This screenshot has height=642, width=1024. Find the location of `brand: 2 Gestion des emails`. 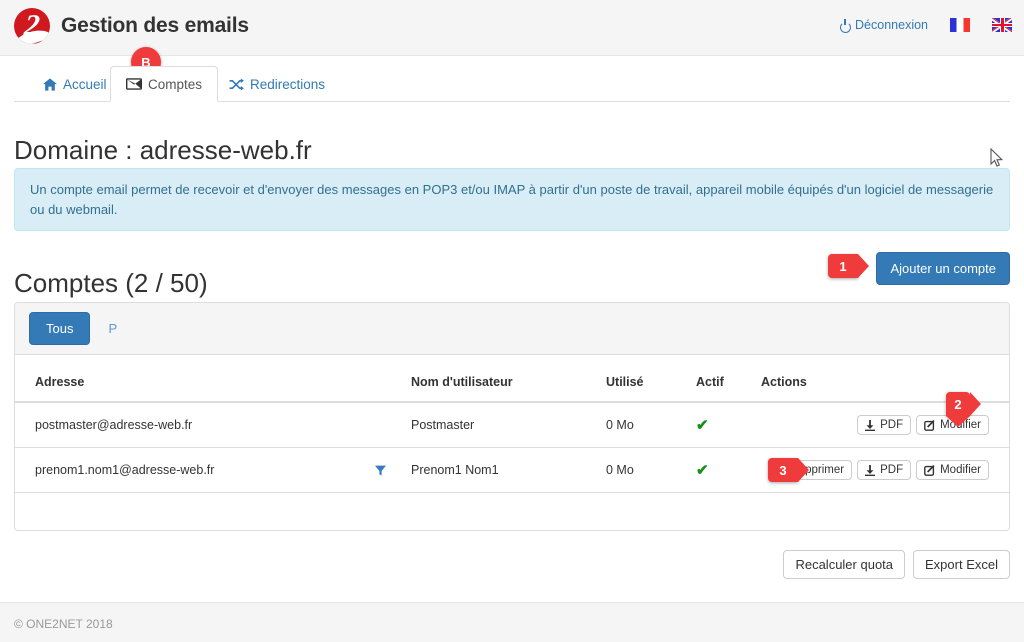

brand: 2 Gestion des emails is located at coordinates (131, 26).